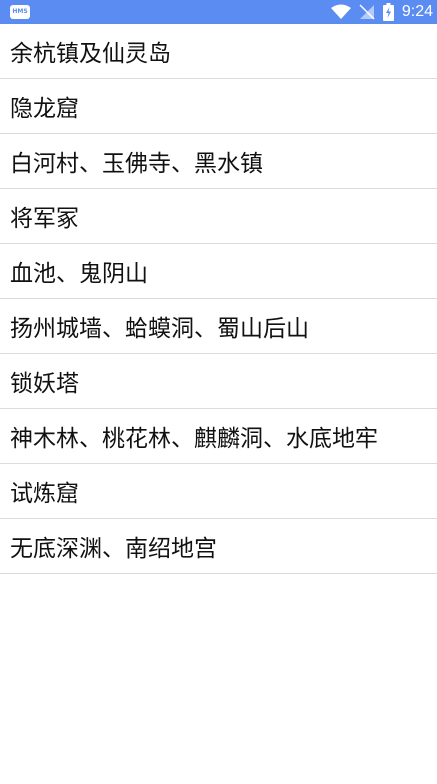  What do you see at coordinates (218, 271) in the screenshot?
I see `list-item: 血池、鬼阴山` at bounding box center [218, 271].